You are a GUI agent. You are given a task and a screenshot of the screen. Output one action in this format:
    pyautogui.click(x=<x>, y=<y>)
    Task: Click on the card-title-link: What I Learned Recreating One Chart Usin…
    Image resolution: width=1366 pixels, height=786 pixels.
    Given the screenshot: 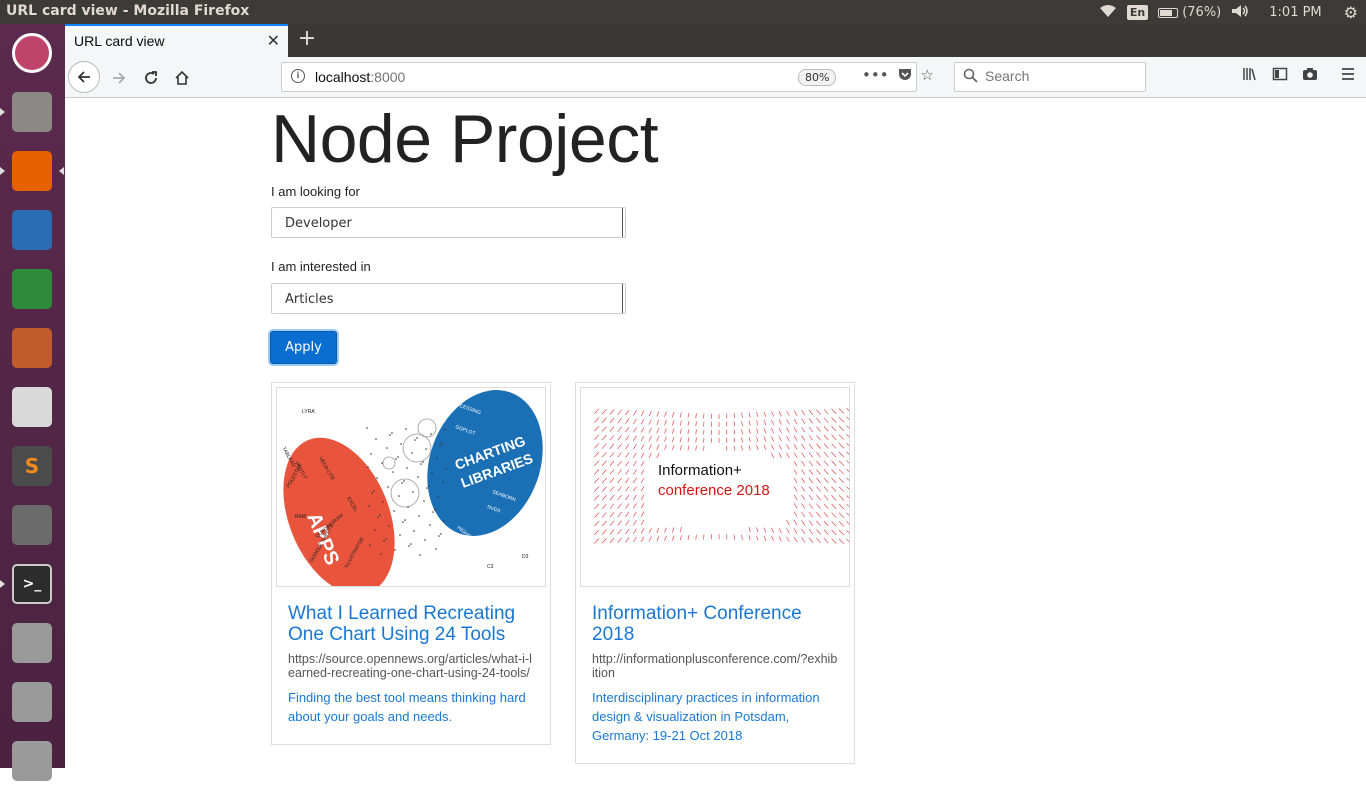 What is the action you would take?
    pyautogui.click(x=411, y=624)
    